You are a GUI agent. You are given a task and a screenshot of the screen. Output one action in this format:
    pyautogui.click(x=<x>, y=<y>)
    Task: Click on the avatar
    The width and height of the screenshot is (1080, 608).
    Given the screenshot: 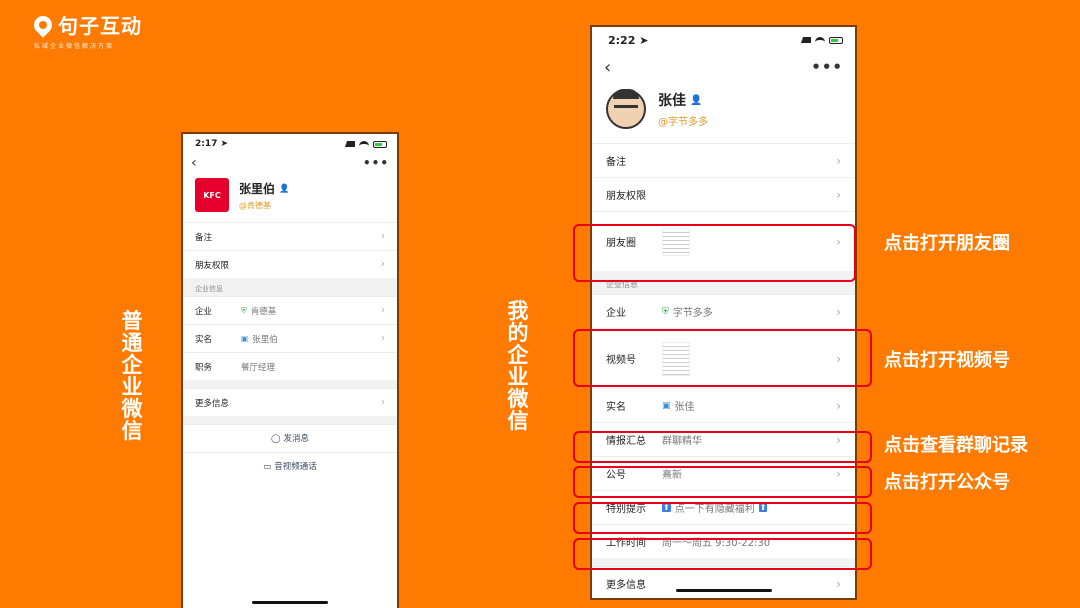 What is the action you would take?
    pyautogui.click(x=626, y=109)
    